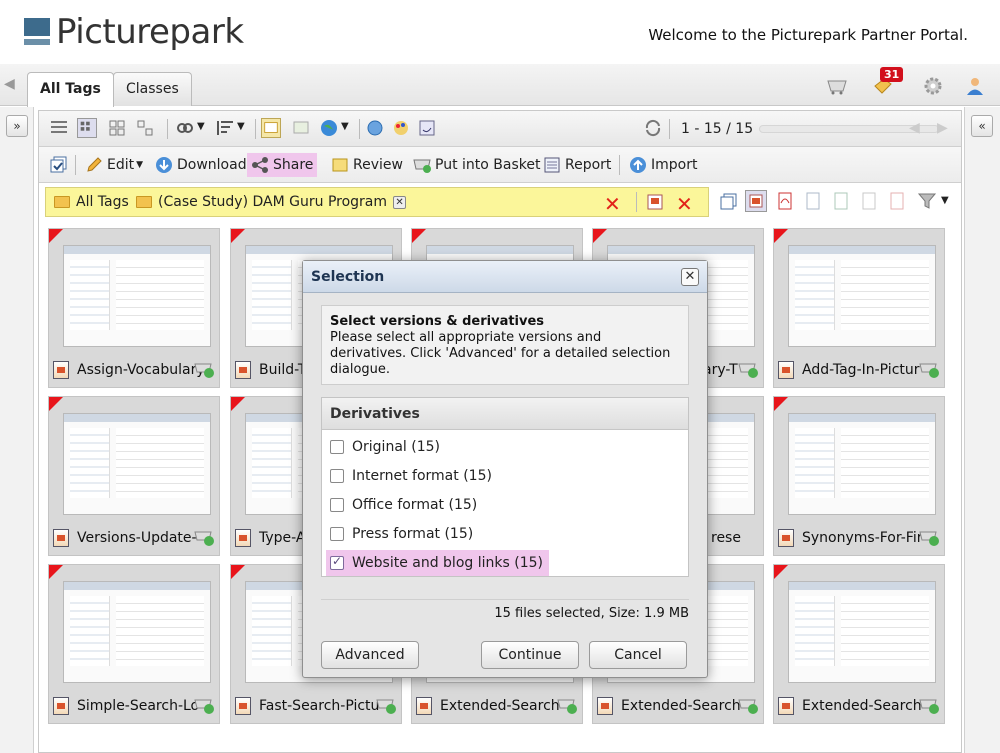 The height and width of the screenshot is (753, 1000). Describe the element at coordinates (837, 86) in the screenshot. I see `basket-icon` at that location.